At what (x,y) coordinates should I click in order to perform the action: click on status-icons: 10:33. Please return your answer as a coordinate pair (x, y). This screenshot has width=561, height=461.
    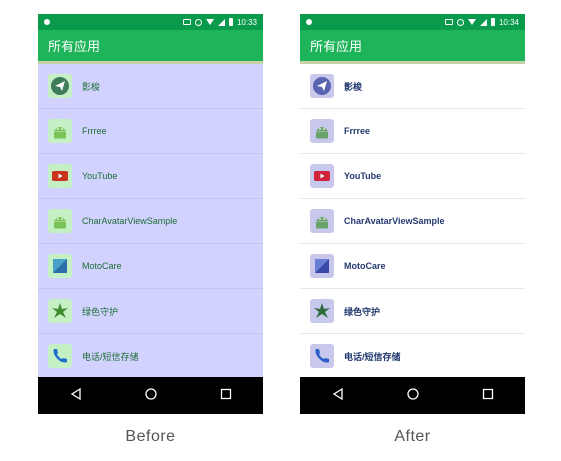
    Looking at the image, I should click on (219, 22).